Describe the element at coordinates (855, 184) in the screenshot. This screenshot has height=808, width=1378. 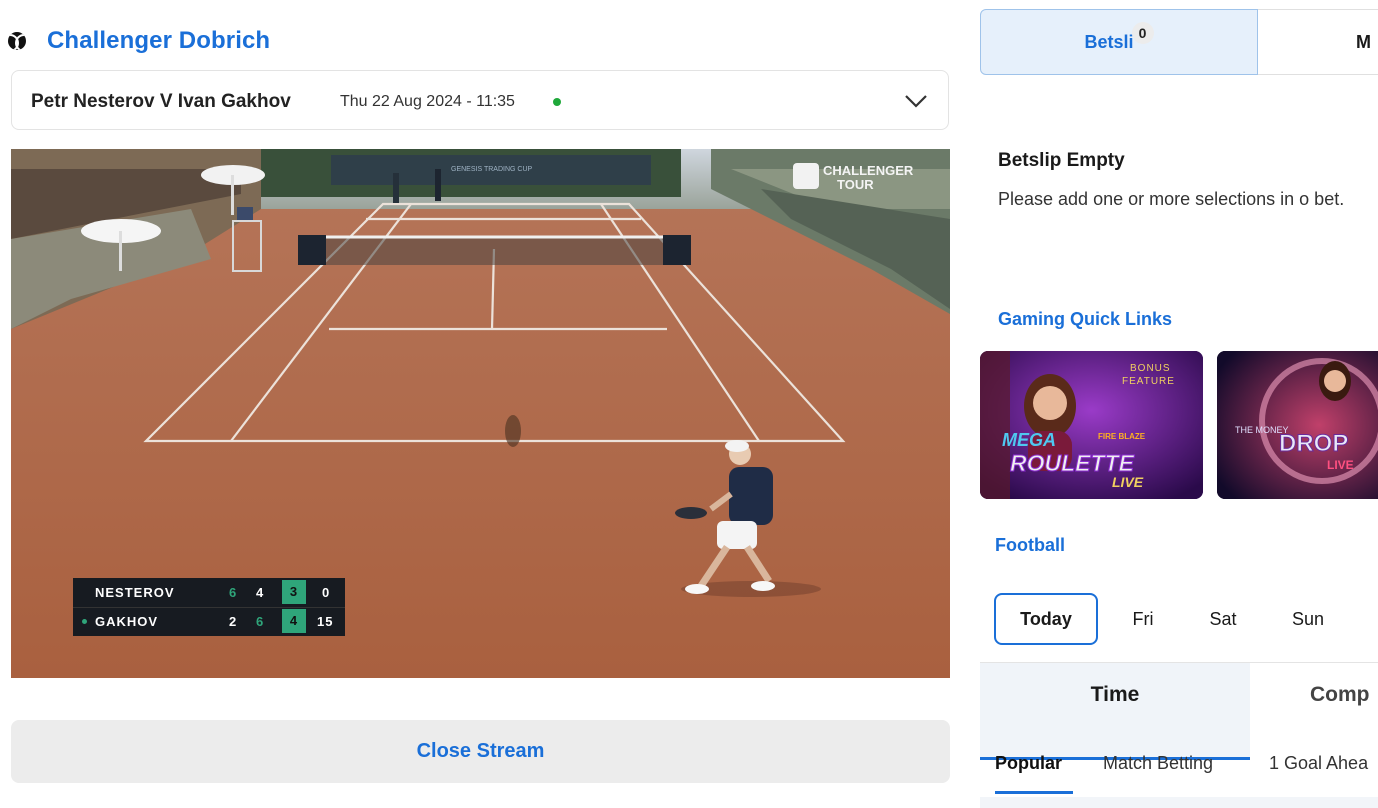
I see `svg-text: TOUR` at that location.